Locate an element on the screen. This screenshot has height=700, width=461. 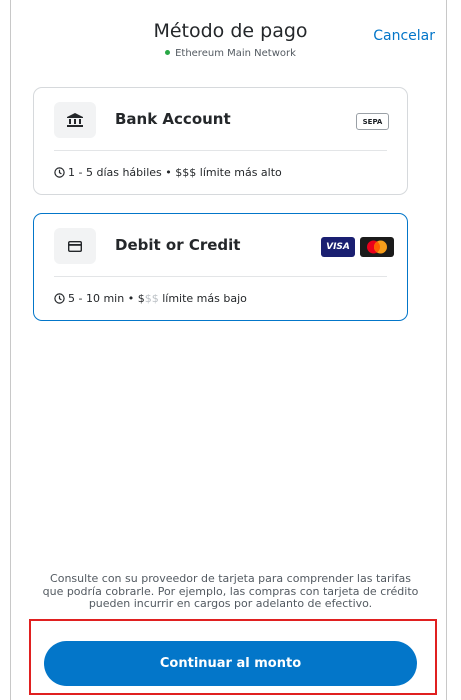
network-indicator: Ethereum Main Network is located at coordinates (230, 53).